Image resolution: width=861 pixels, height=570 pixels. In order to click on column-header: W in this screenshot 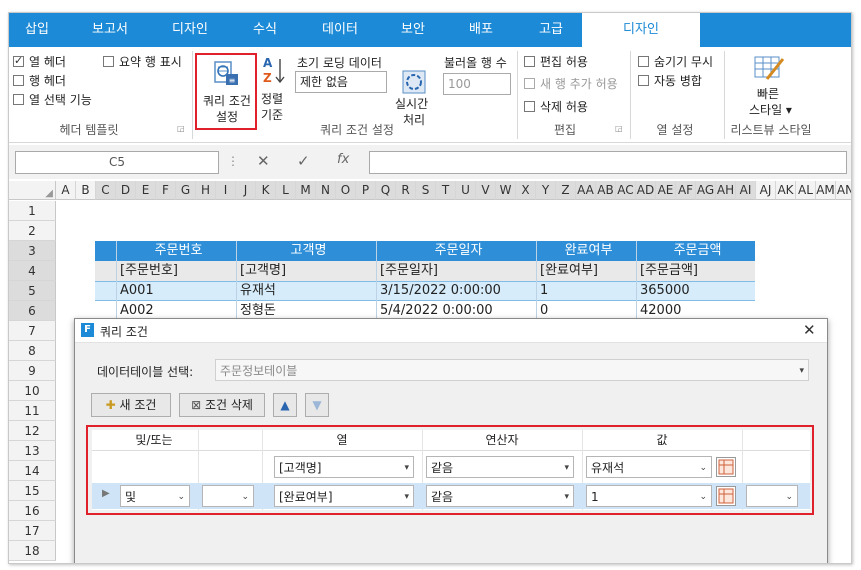, I will do `click(506, 190)`.